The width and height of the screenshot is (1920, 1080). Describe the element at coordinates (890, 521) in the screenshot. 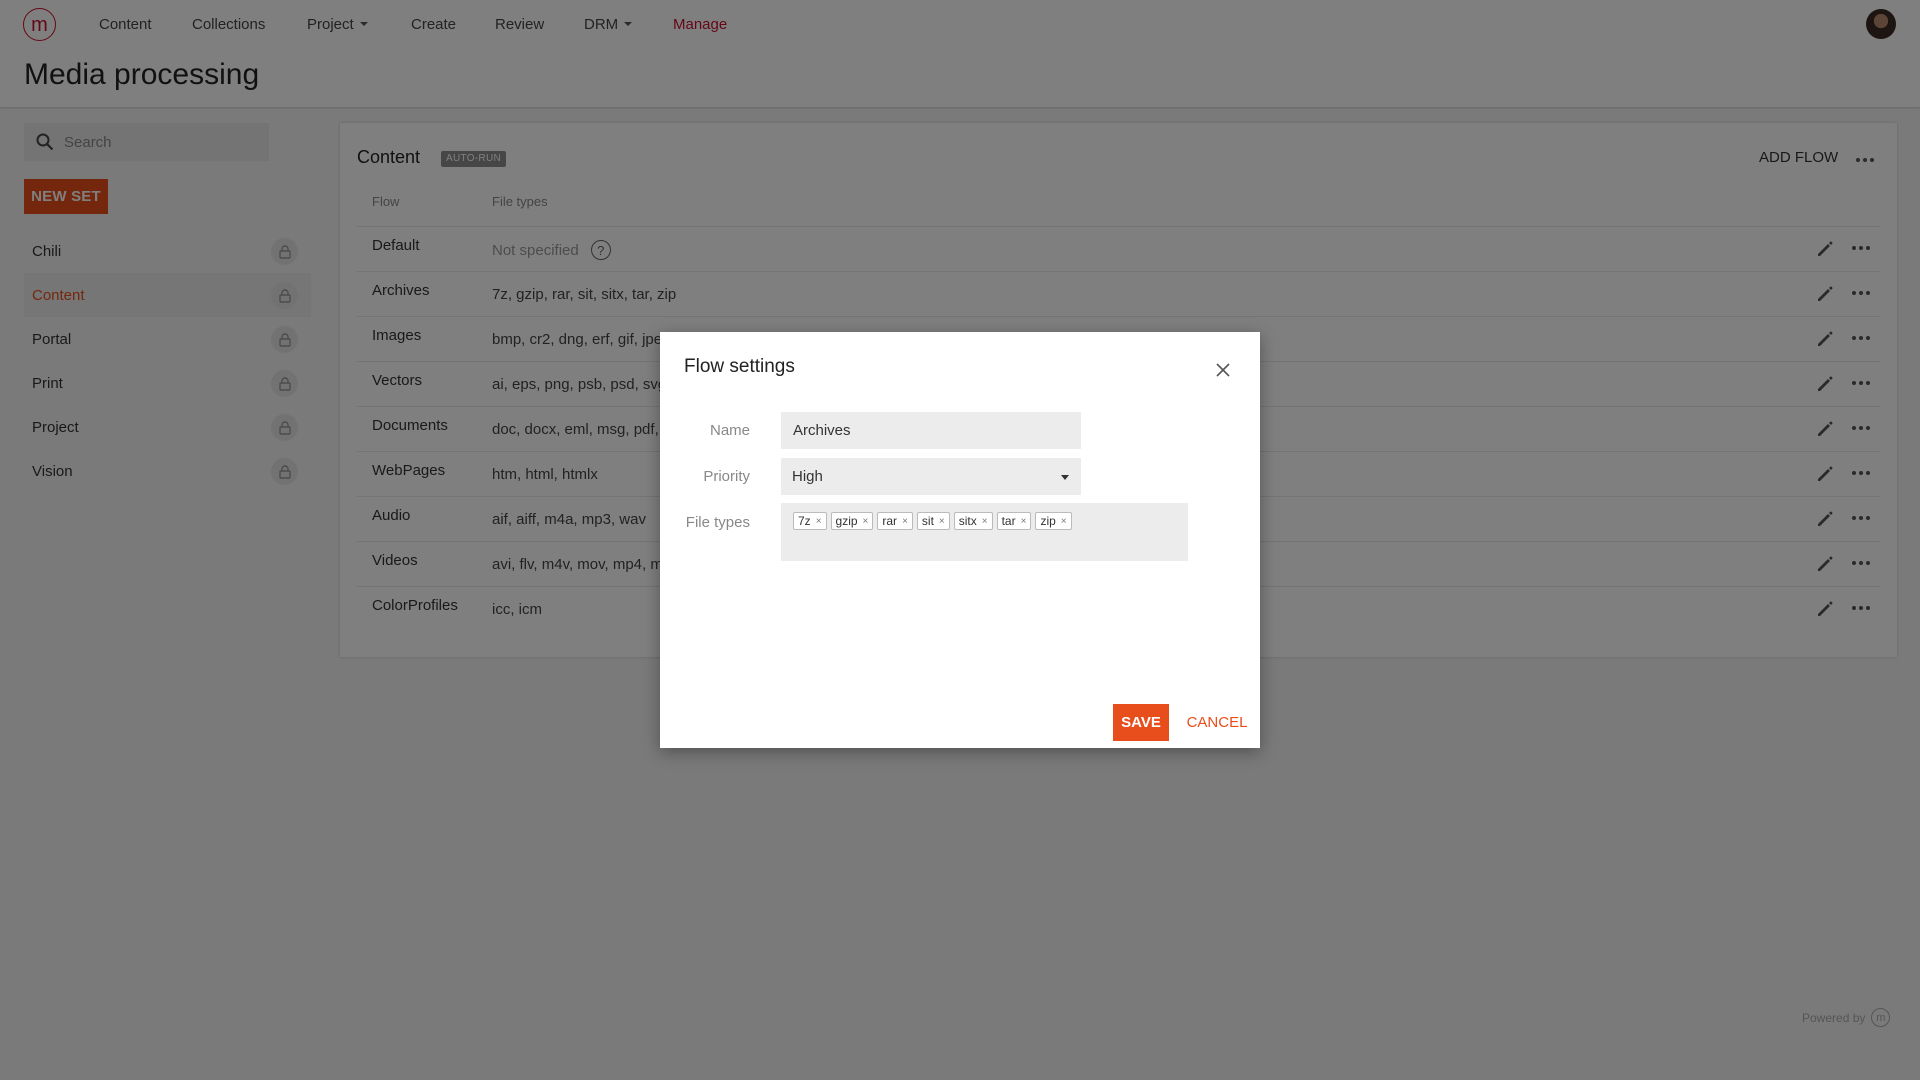

I see `tag-label: rar` at that location.